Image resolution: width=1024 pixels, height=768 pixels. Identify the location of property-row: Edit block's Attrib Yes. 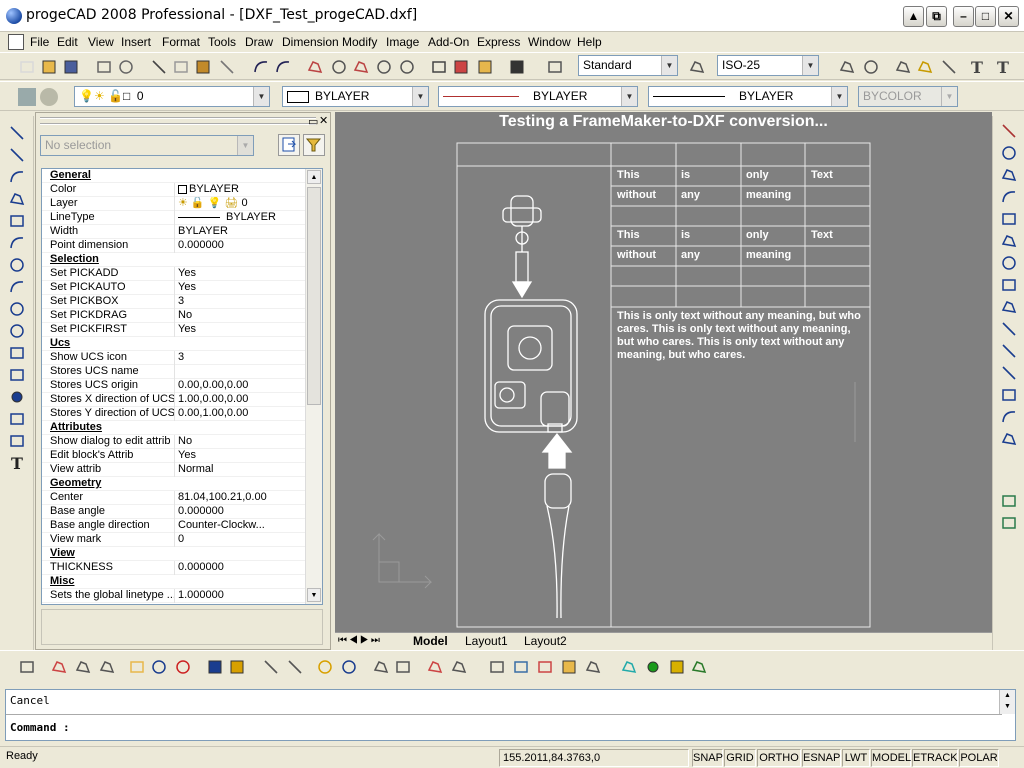
(175, 456).